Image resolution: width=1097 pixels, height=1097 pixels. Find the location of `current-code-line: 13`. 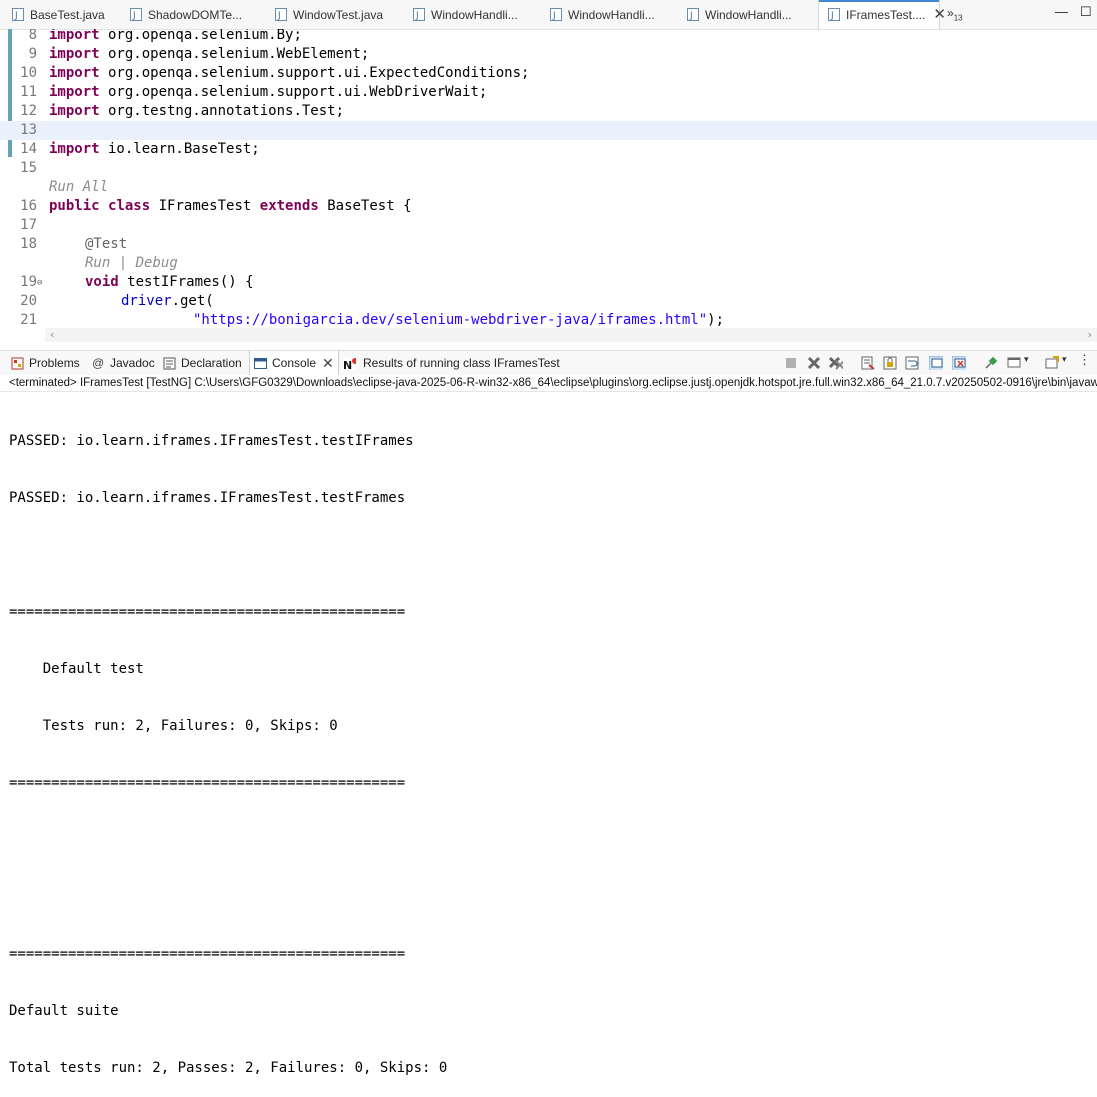

current-code-line: 13 is located at coordinates (548, 130).